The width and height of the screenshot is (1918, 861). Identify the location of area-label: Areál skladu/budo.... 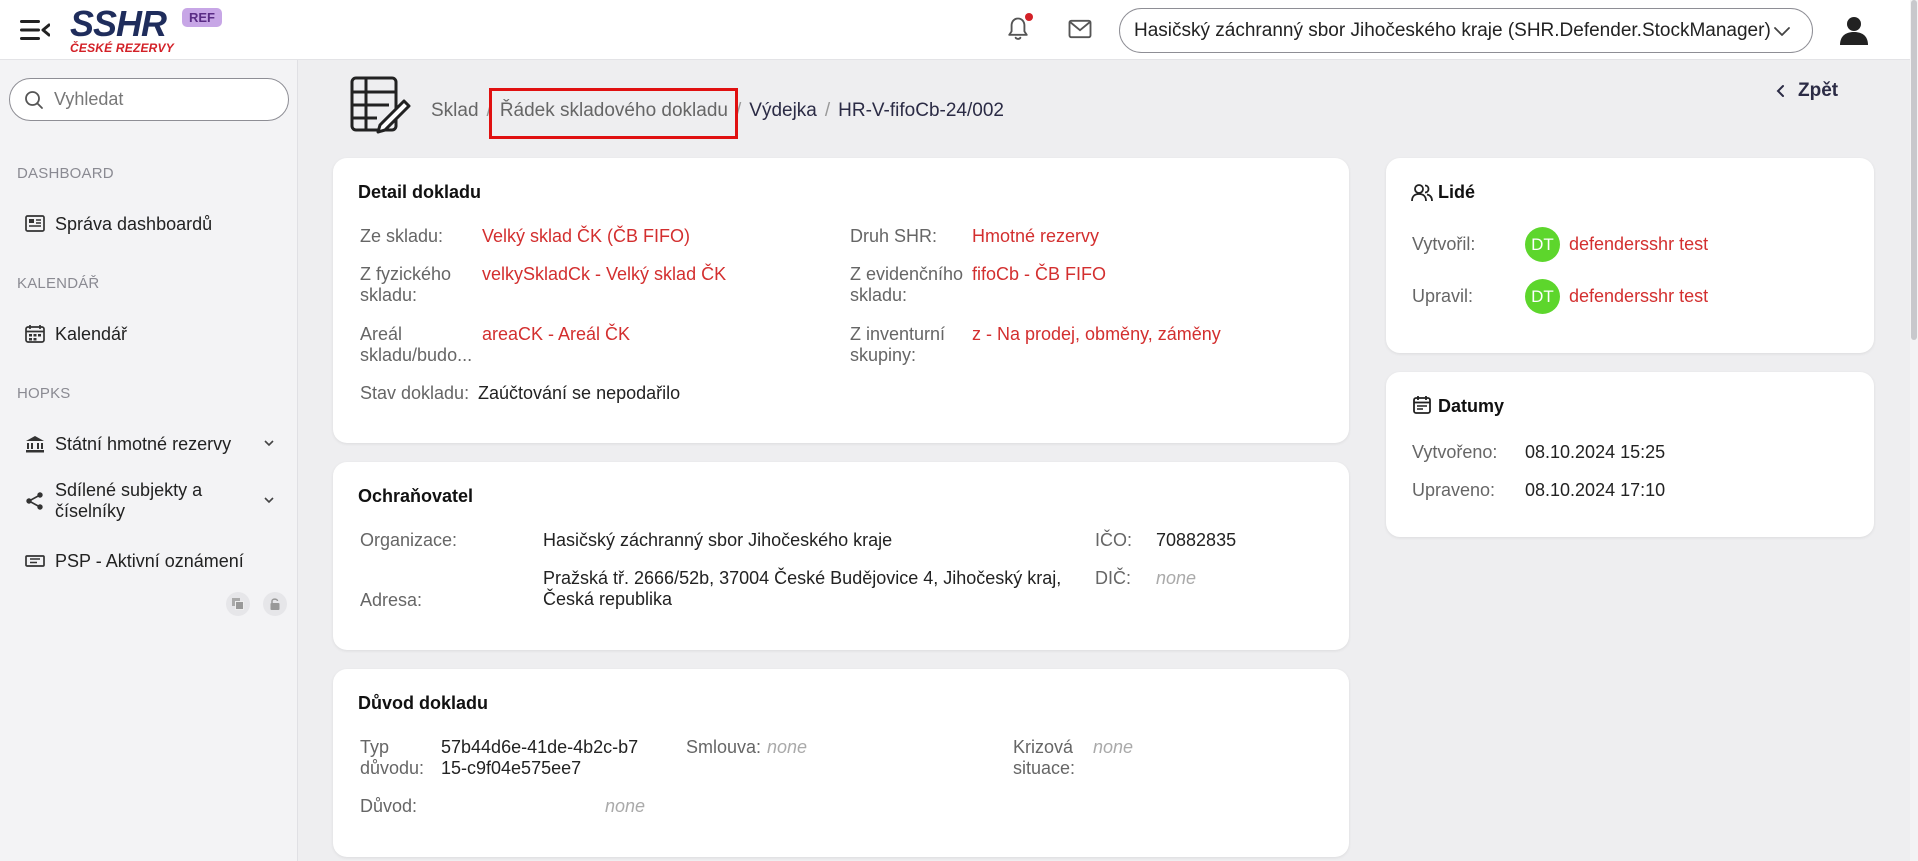
(416, 344).